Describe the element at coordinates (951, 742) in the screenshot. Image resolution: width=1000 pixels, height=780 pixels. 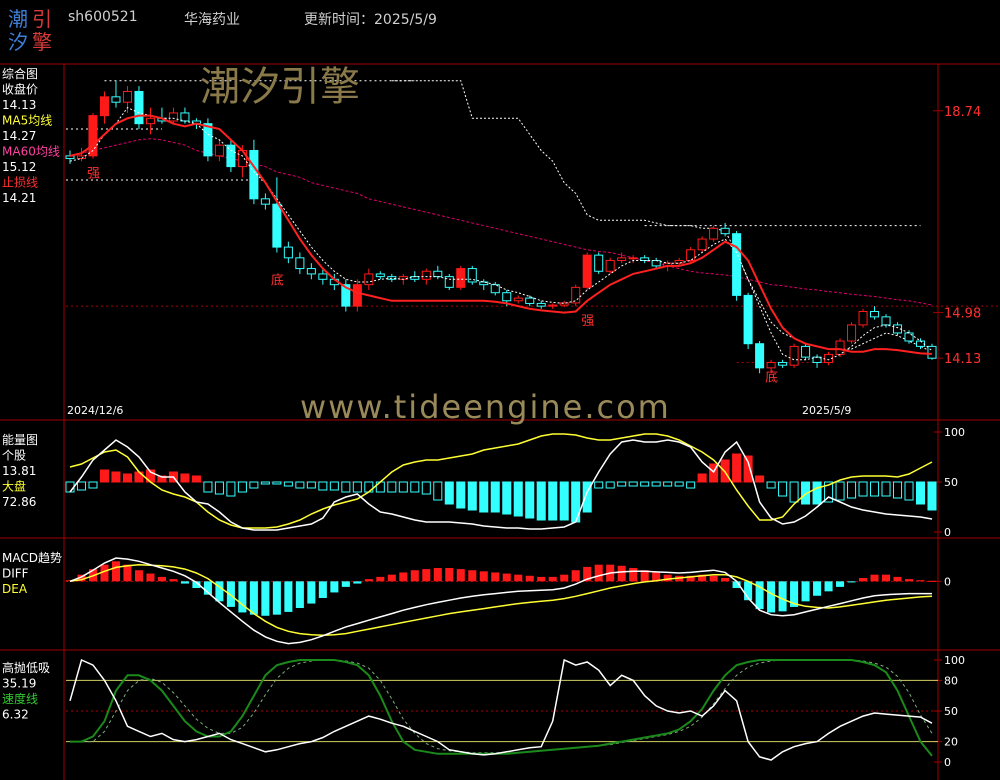
I see `osc-ytick-label: 20` at that location.